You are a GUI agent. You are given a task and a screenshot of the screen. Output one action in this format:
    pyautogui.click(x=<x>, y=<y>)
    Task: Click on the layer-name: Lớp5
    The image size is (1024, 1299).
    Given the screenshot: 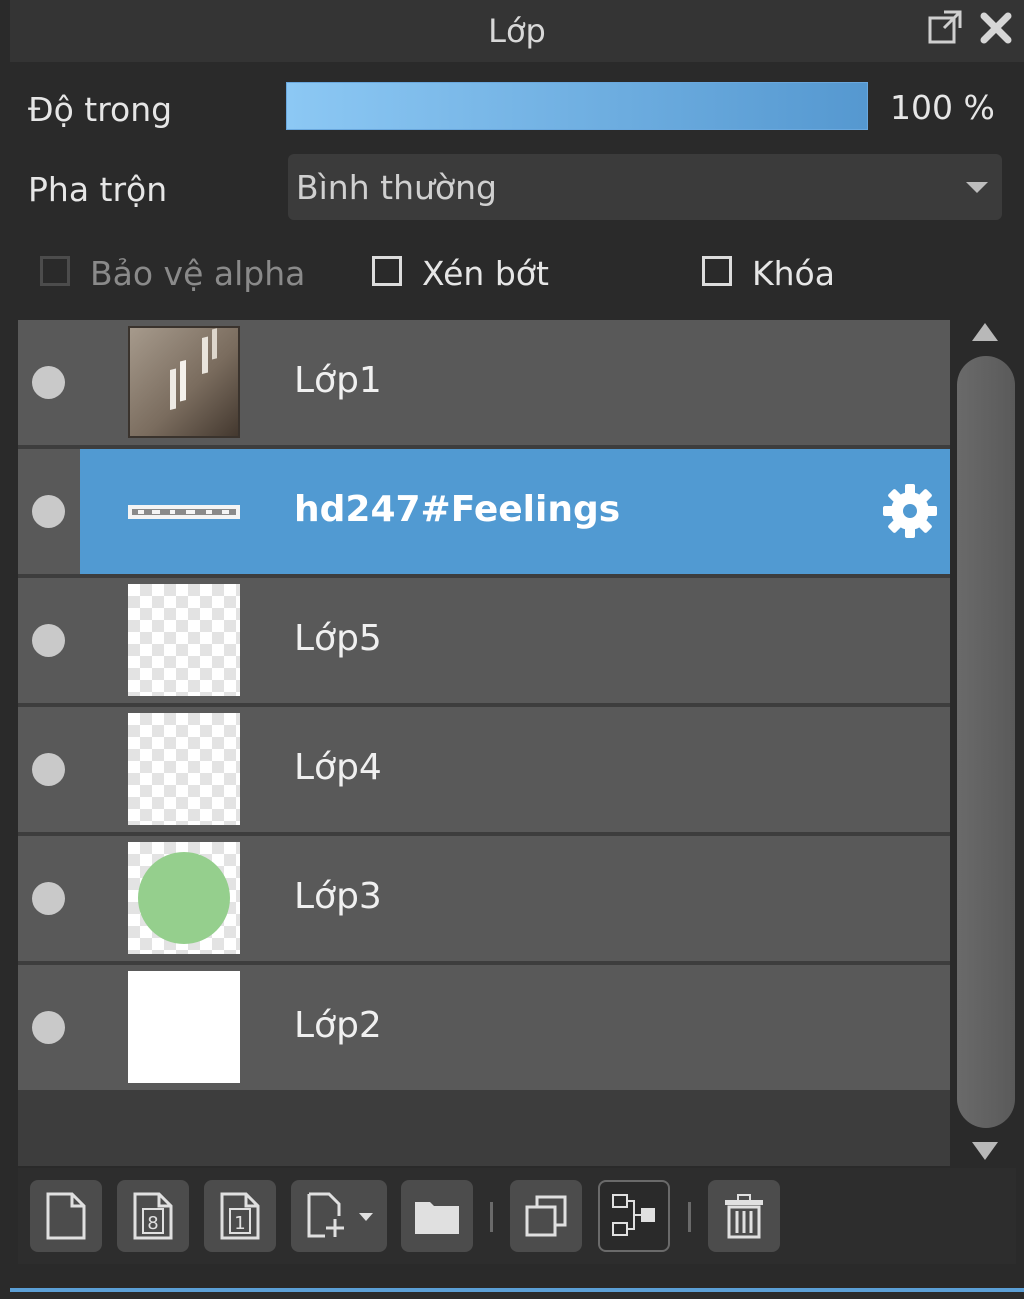 What is the action you would take?
    pyautogui.click(x=338, y=638)
    